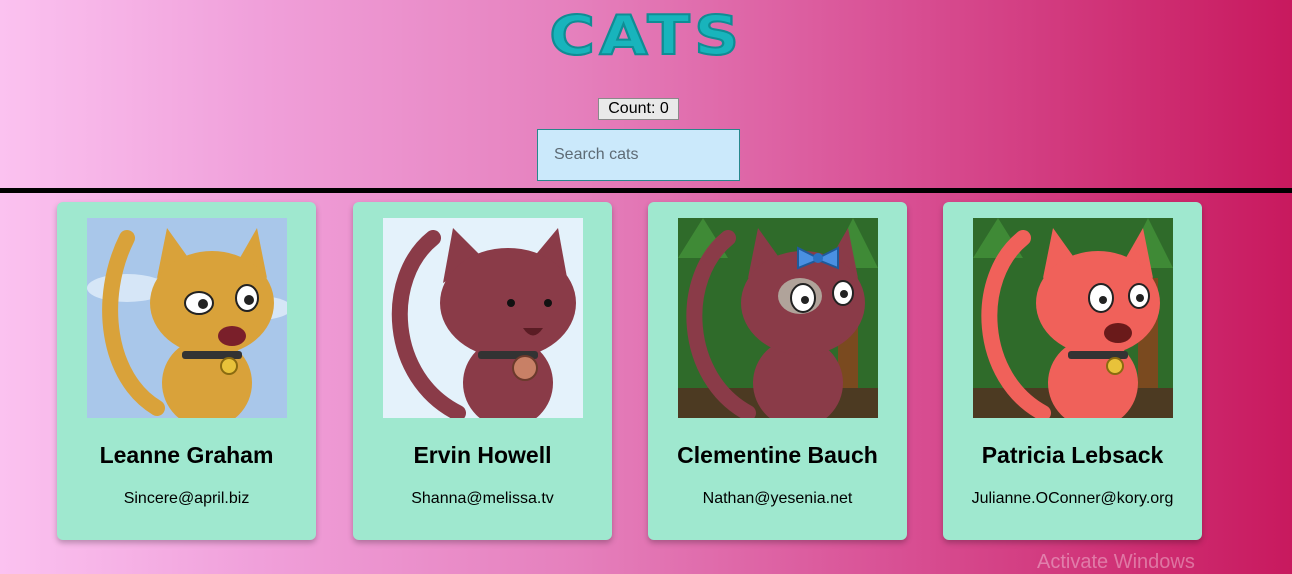  What do you see at coordinates (1072, 455) in the screenshot?
I see `cat-name: Patricia Lebsack` at bounding box center [1072, 455].